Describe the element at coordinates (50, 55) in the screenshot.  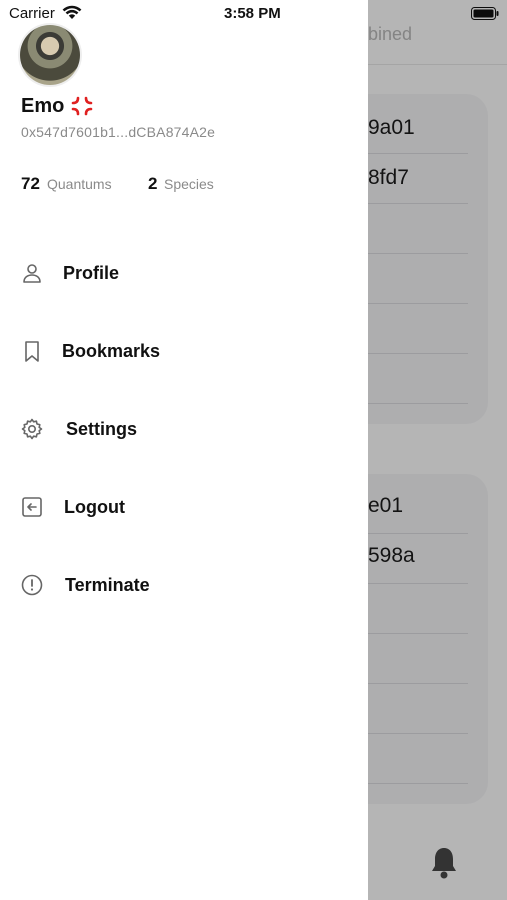
I see `avatar` at that location.